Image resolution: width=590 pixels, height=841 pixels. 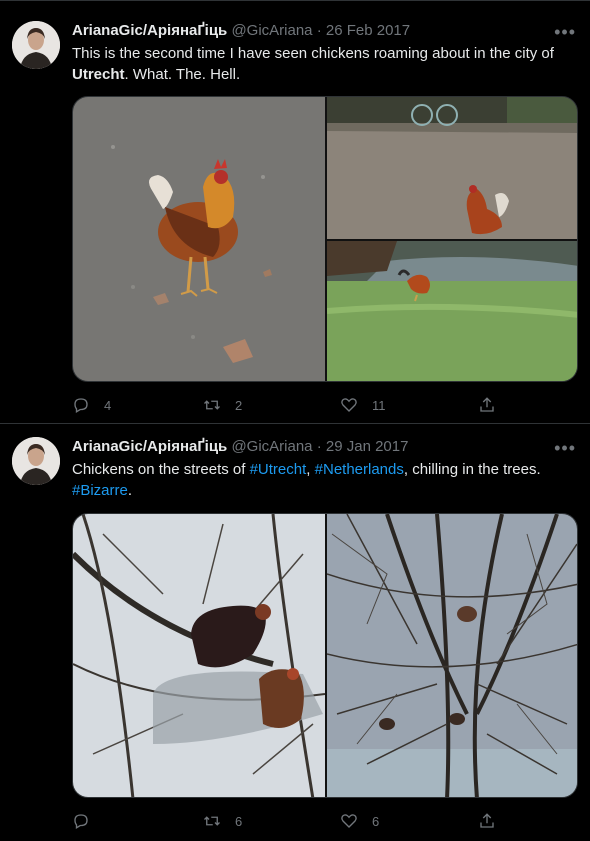 What do you see at coordinates (368, 30) in the screenshot?
I see `tweet-date: 26 Feb 2017` at bounding box center [368, 30].